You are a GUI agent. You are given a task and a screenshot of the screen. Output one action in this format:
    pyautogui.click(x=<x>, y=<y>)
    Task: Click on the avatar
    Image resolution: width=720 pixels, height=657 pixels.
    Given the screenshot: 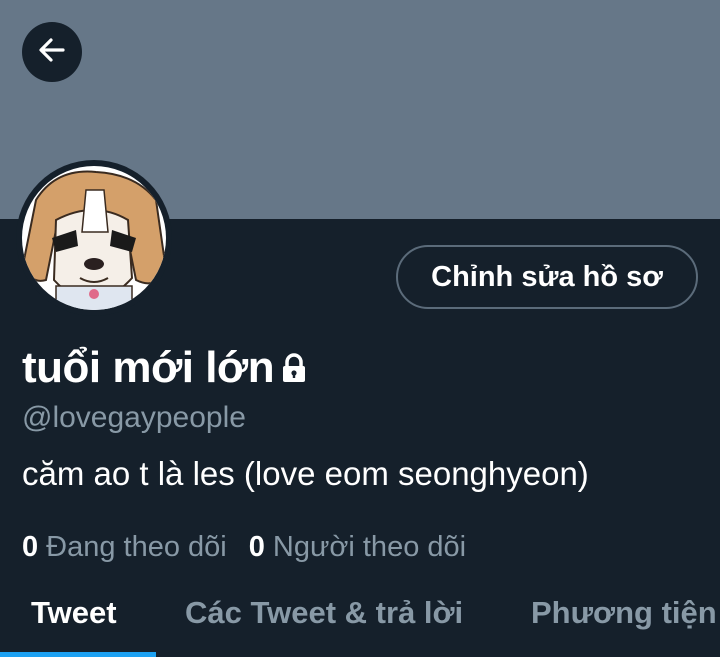 What is the action you would take?
    pyautogui.click(x=94, y=238)
    